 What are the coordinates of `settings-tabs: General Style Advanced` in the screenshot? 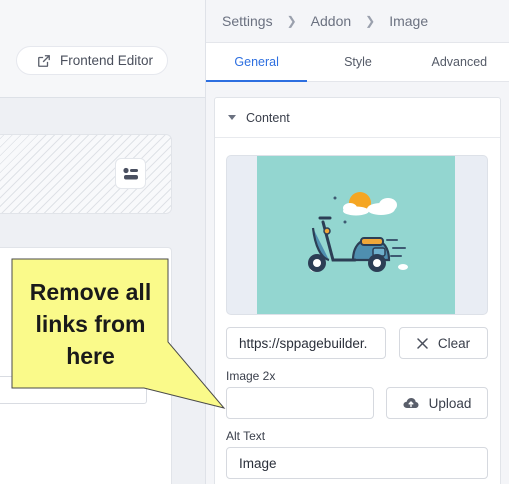 It's located at (357, 62).